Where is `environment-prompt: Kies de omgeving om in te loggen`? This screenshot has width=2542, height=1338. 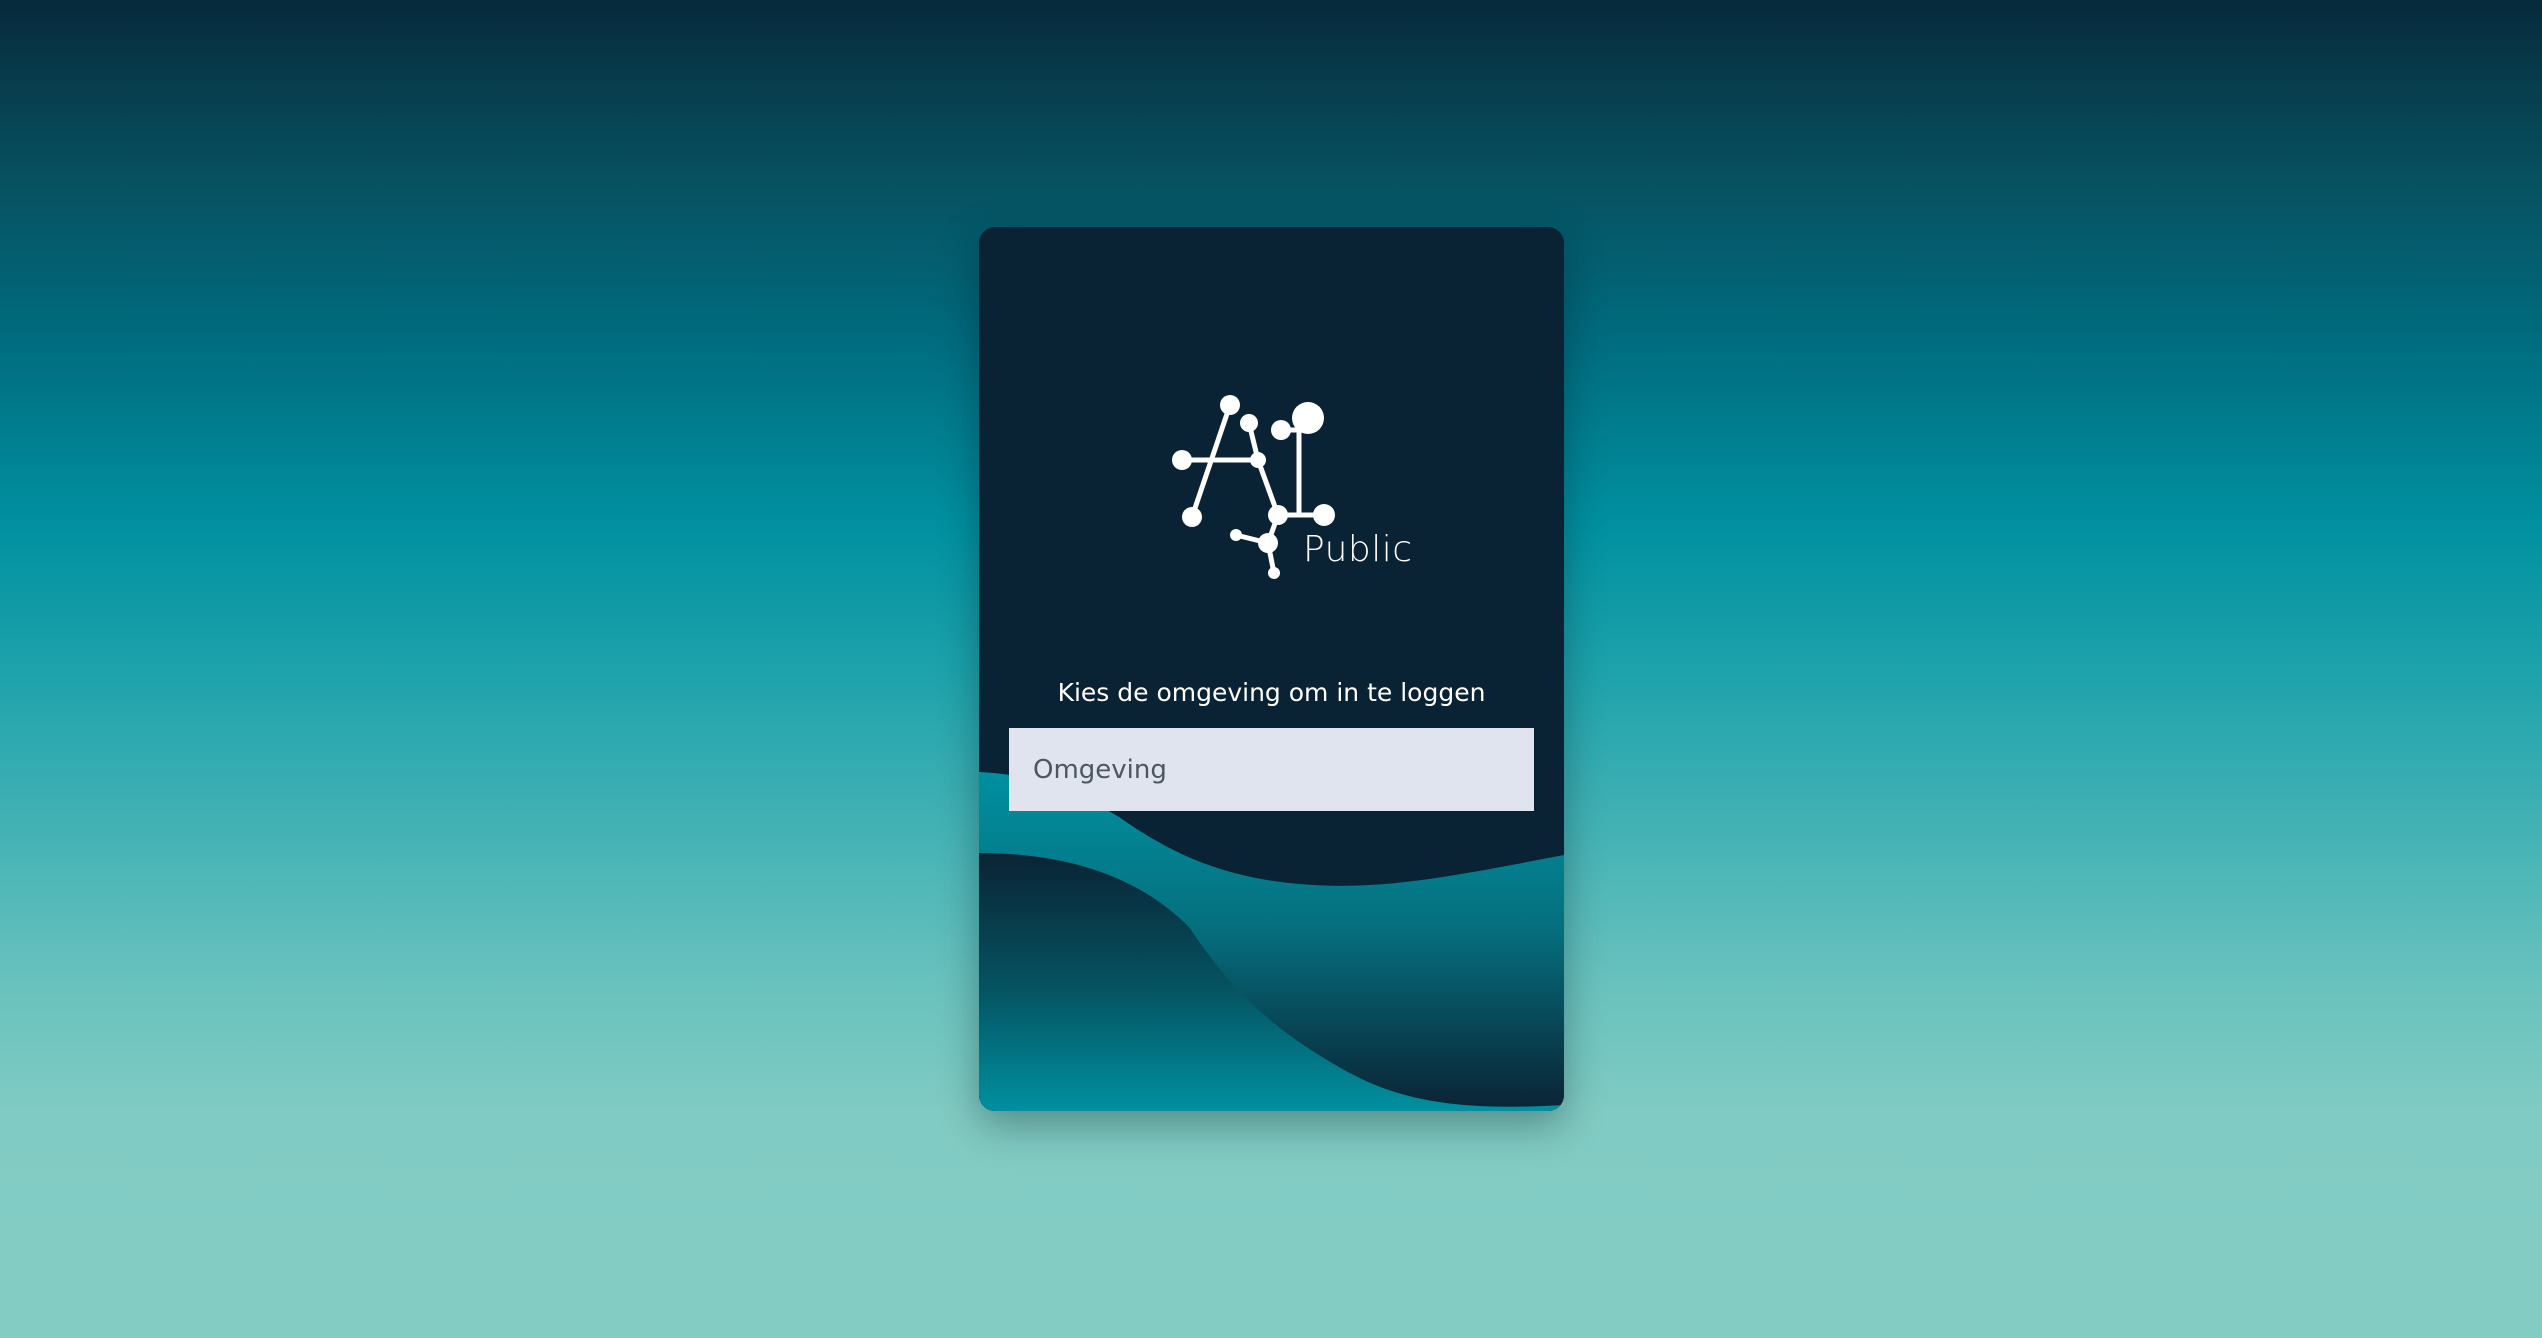
environment-prompt: Kies de omgeving om in te loggen is located at coordinates (1271, 692).